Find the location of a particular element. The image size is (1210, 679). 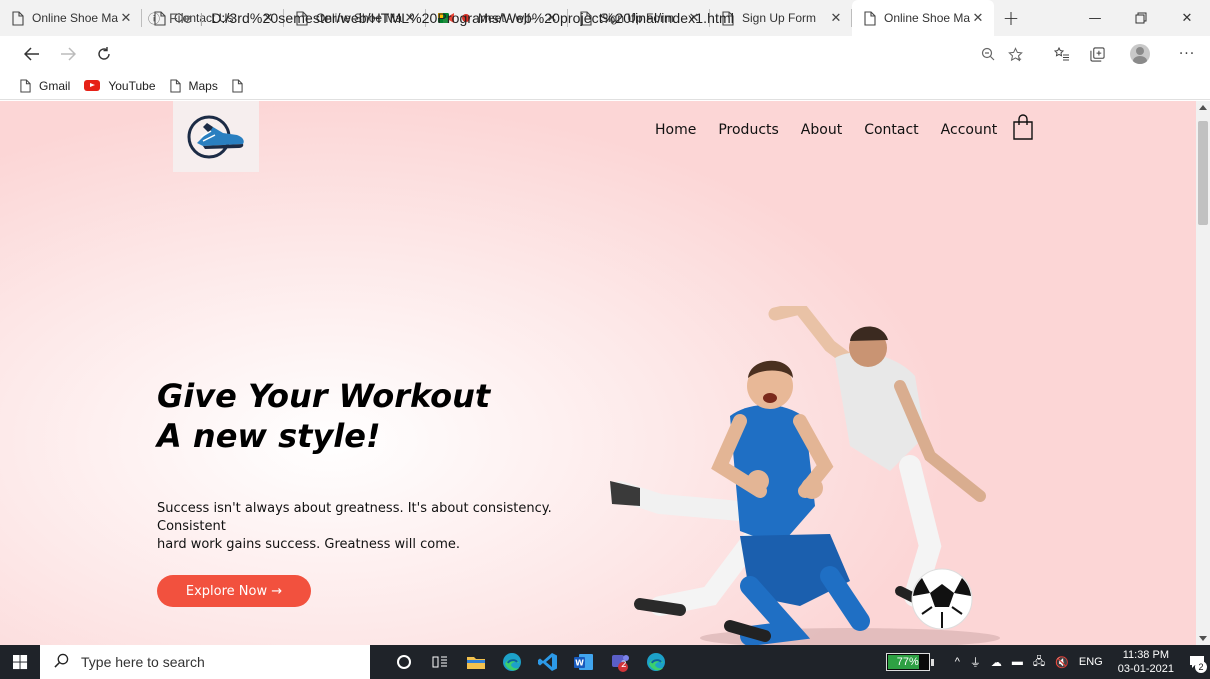

hero-text-line2: Consistent is located at coordinates (191, 526).